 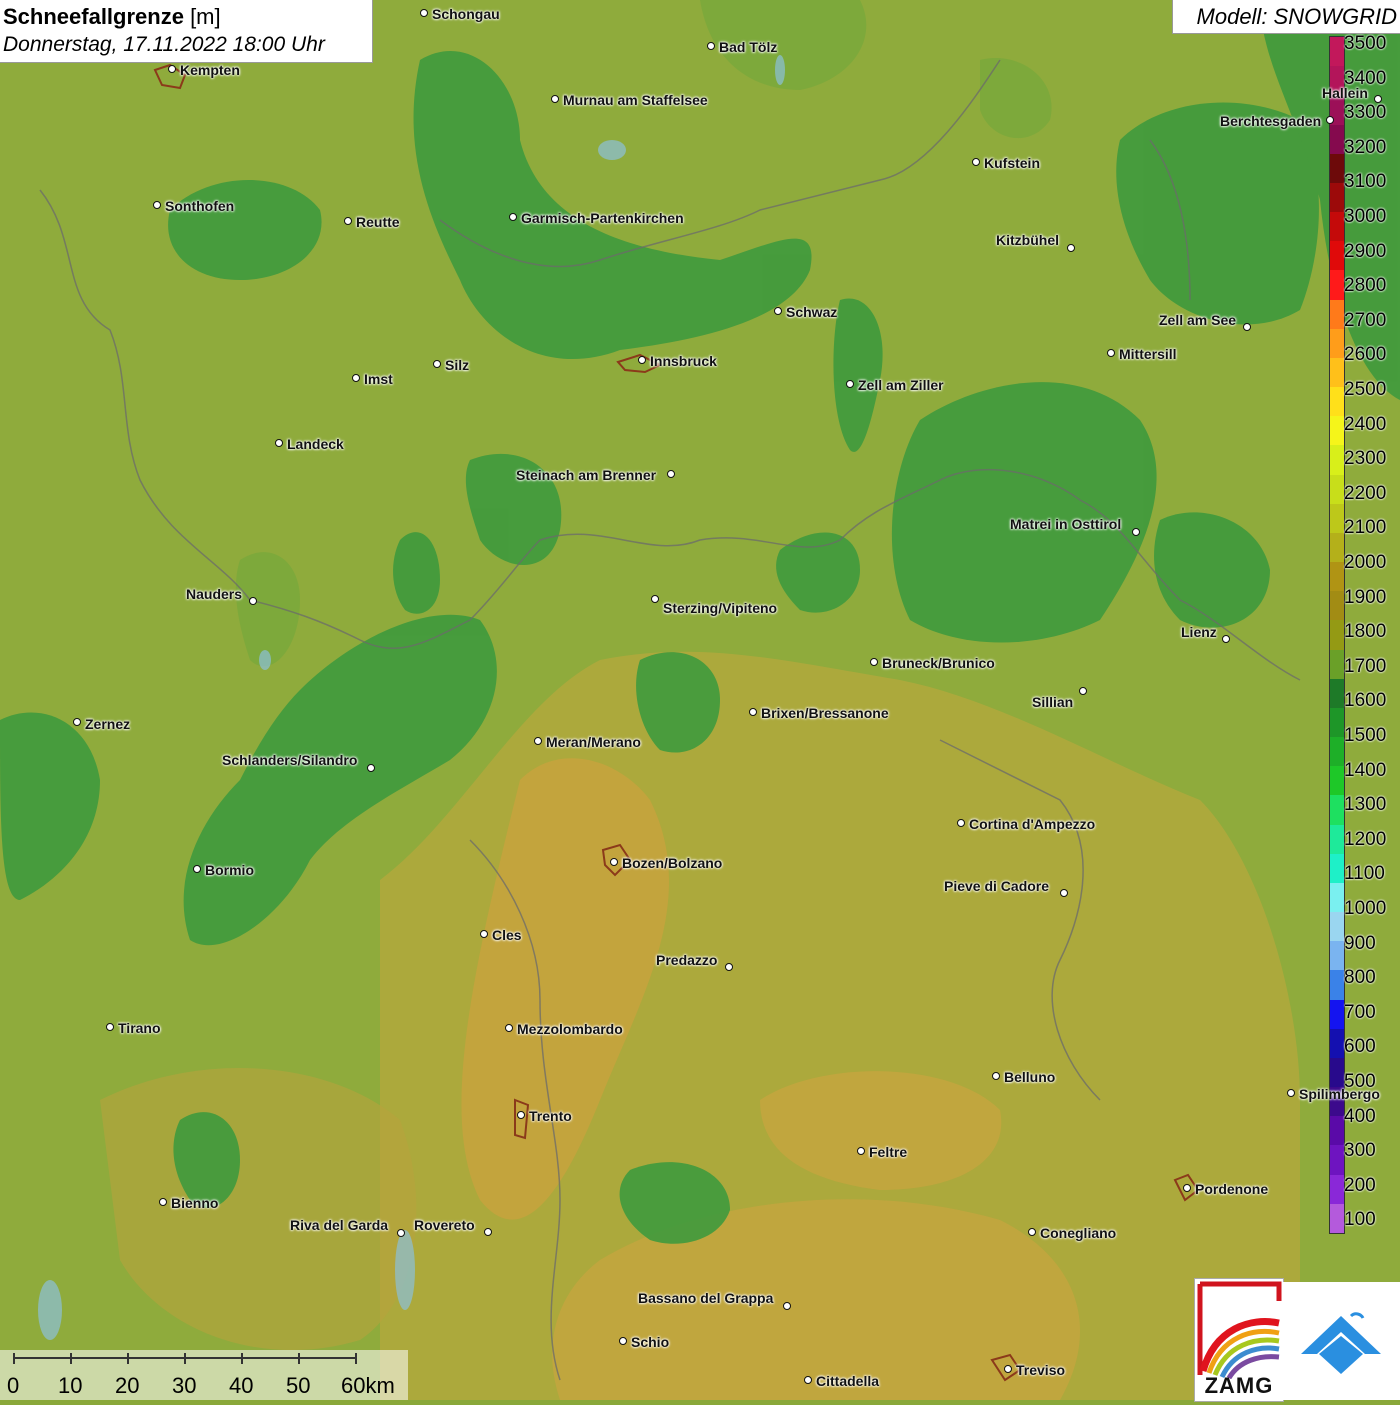 What do you see at coordinates (484, 934) in the screenshot?
I see `city-marker-cles` at bounding box center [484, 934].